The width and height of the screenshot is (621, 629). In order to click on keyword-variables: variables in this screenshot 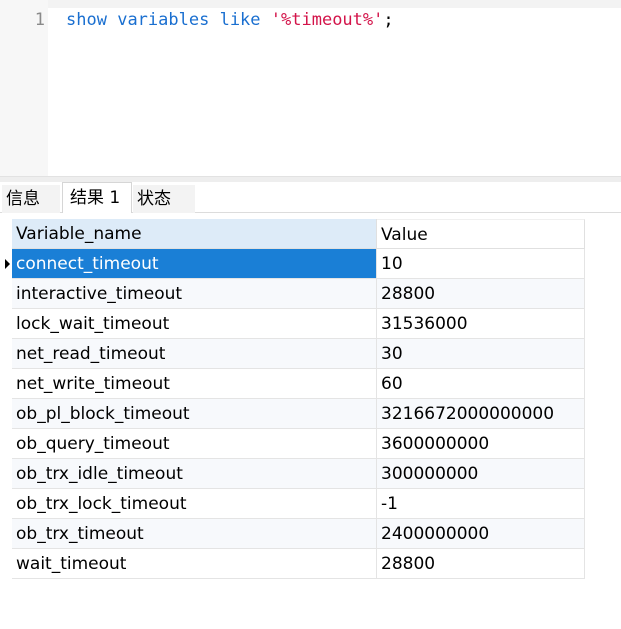, I will do `click(163, 20)`.